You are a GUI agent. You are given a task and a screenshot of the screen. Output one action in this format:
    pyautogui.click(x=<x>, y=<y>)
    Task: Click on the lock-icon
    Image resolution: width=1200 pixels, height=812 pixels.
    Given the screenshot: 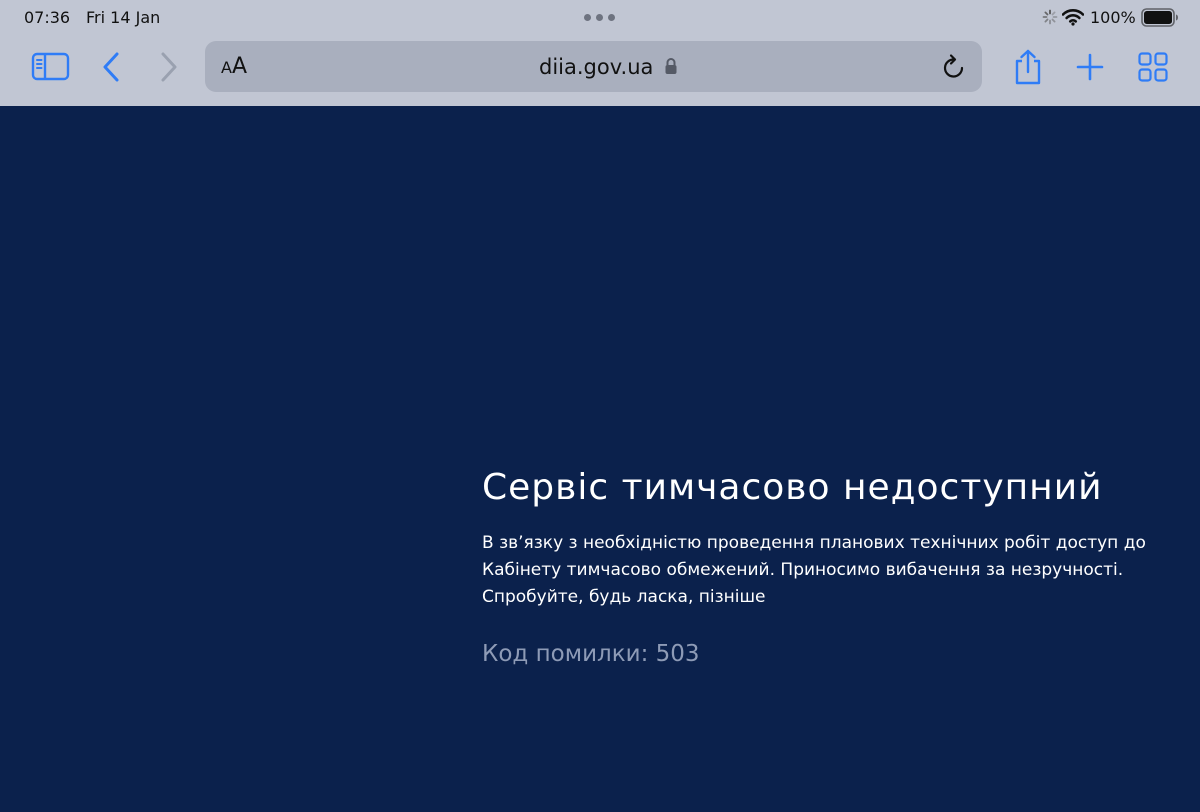 What is the action you would take?
    pyautogui.click(x=671, y=66)
    